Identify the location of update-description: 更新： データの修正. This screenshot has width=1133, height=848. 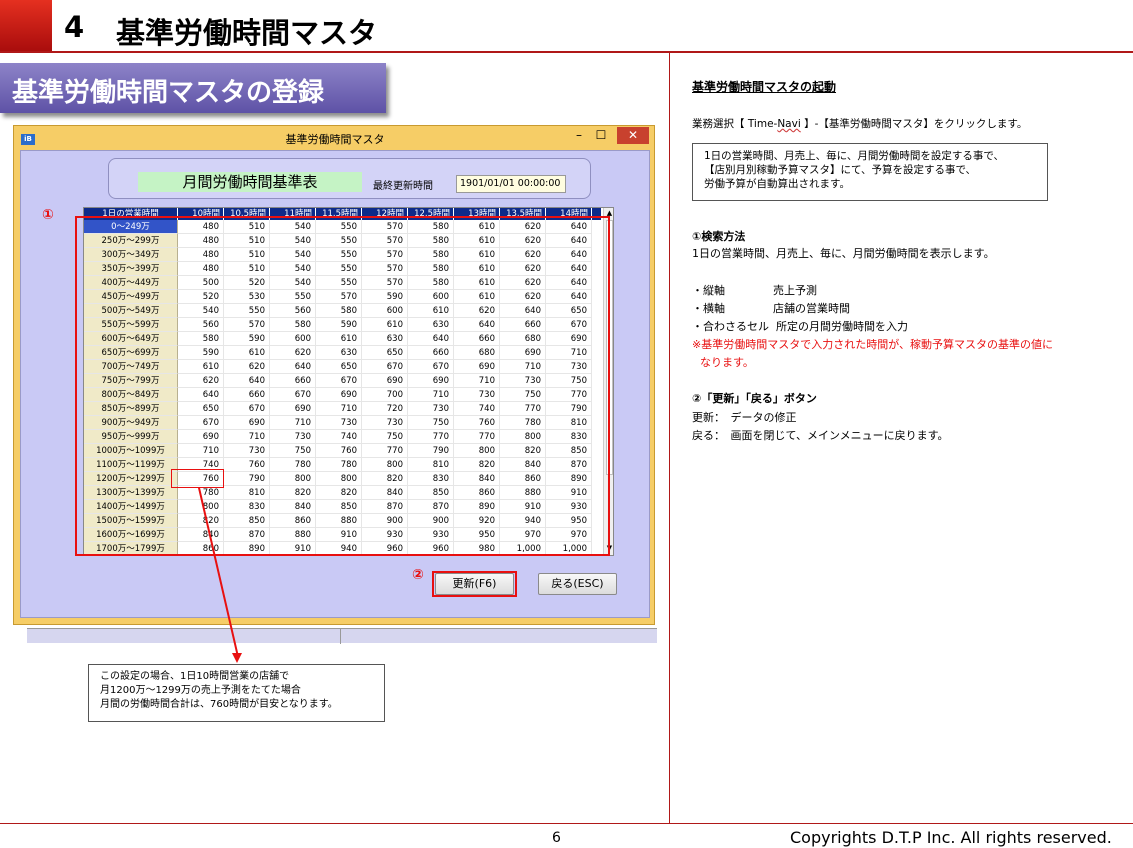
(744, 417).